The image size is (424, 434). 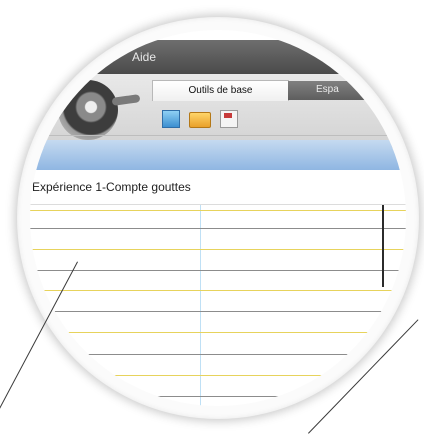 I want to click on menu-item-aide: Aide, so click(x=144, y=57).